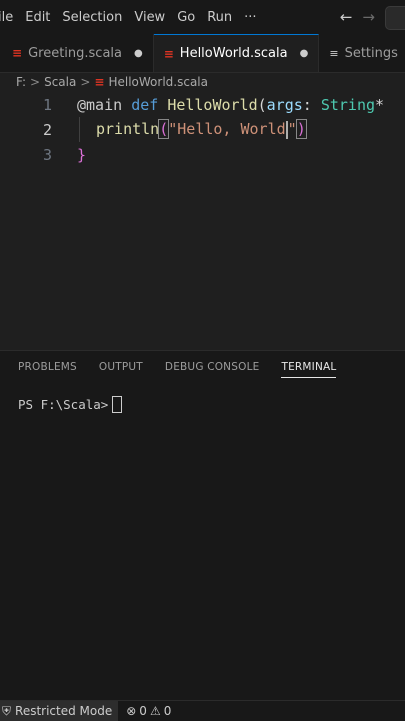 The image size is (405, 721). Describe the element at coordinates (368, 17) in the screenshot. I see `arrow-right-icon: →` at that location.